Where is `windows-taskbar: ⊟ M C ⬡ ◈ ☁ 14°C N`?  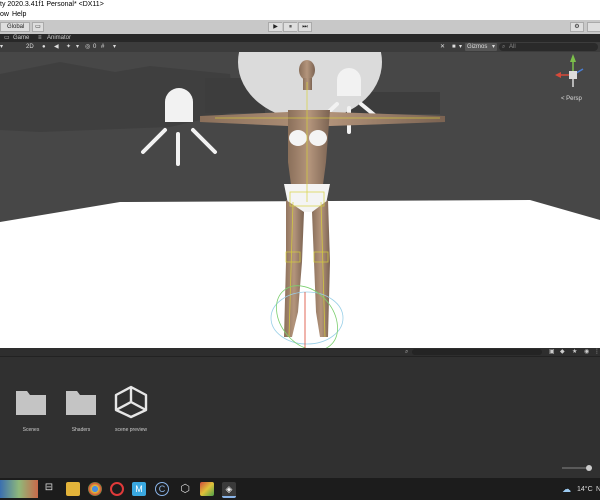 windows-taskbar: ⊟ M C ⬡ ◈ ☁ 14°C N is located at coordinates (300, 489).